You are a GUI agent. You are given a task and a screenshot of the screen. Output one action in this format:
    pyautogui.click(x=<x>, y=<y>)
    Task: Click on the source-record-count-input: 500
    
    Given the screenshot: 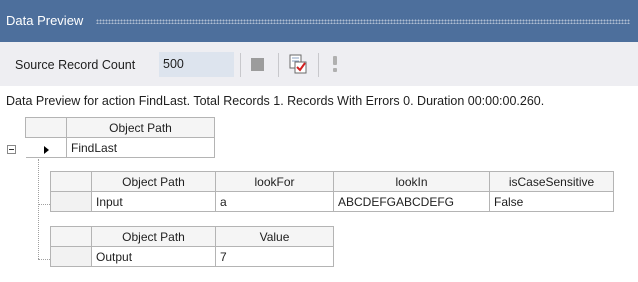 What is the action you would take?
    pyautogui.click(x=196, y=64)
    